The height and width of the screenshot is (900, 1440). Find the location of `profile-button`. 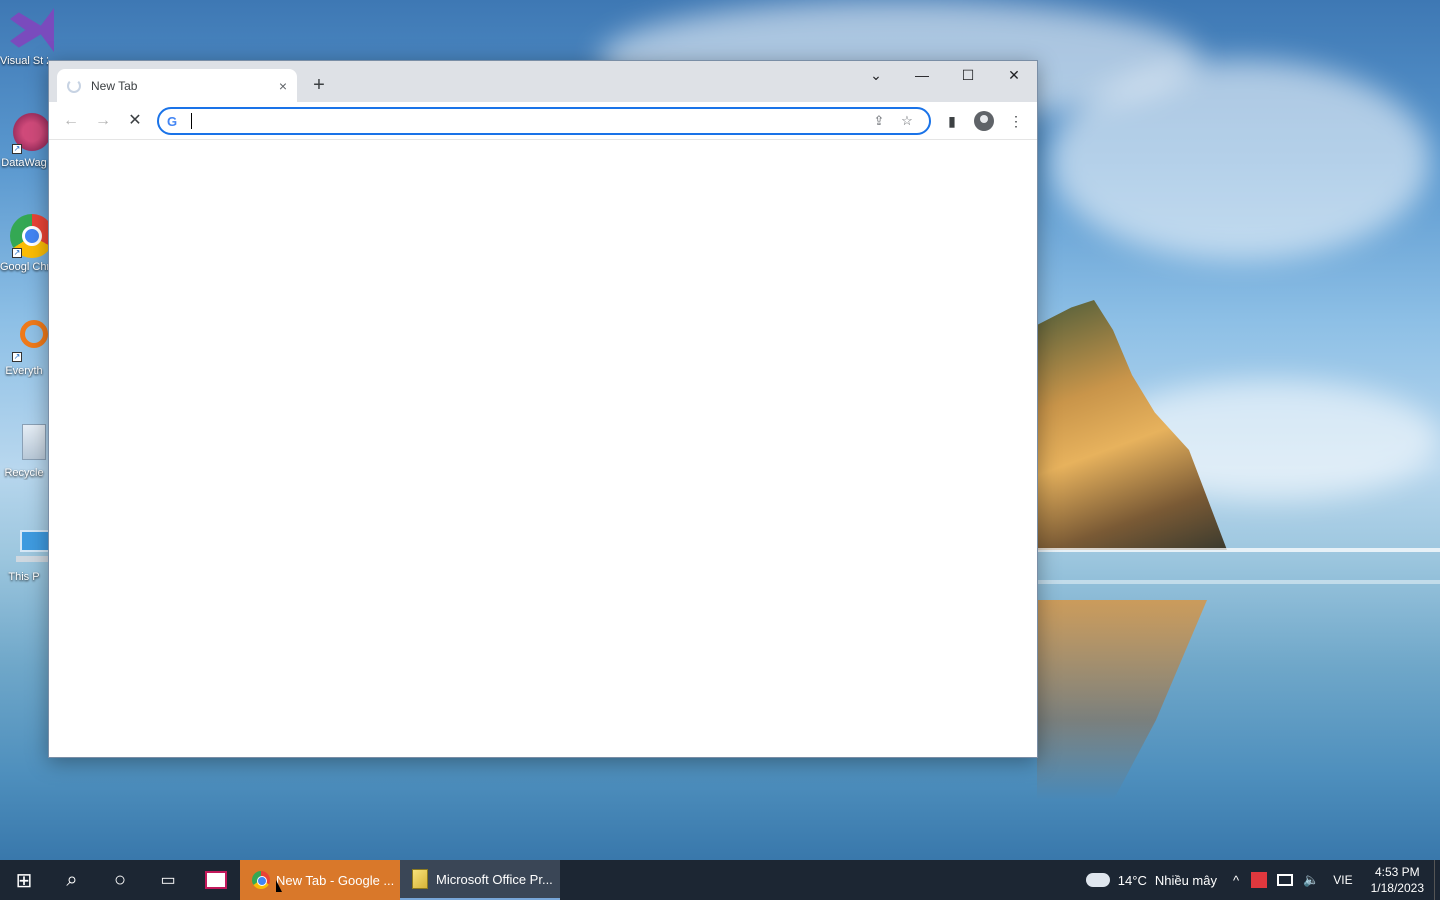

profile-button is located at coordinates (984, 121).